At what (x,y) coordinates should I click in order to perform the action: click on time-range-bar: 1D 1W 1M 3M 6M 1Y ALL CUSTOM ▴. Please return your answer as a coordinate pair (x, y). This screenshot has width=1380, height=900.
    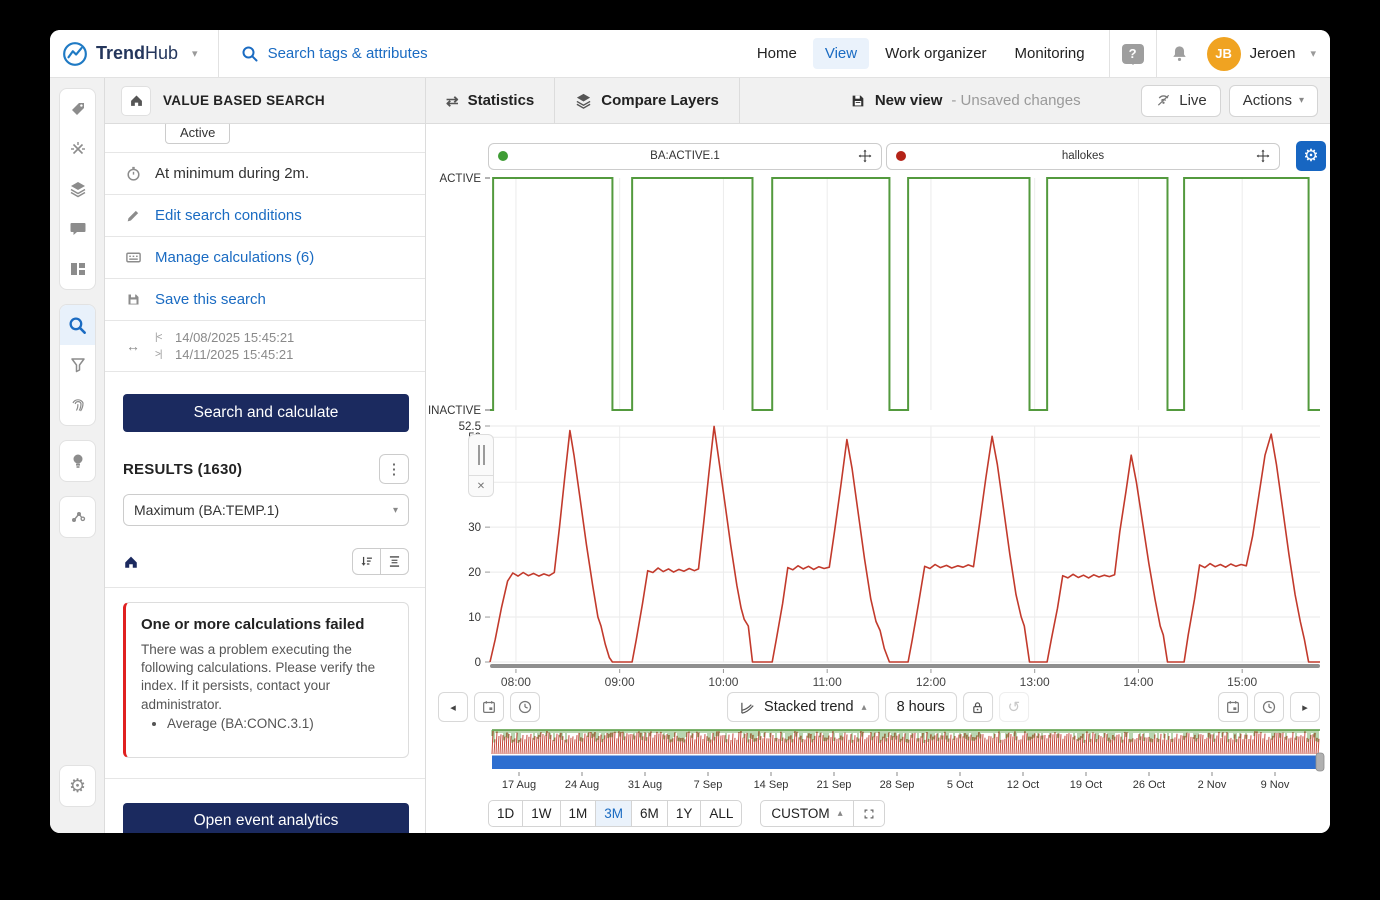
    Looking at the image, I should click on (909, 813).